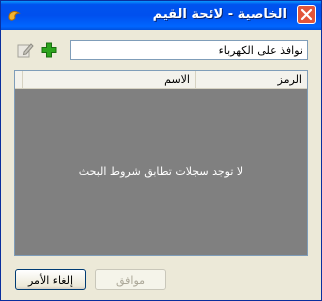  What do you see at coordinates (161, 171) in the screenshot?
I see `empty-results-message: لا توجد سجلات تطابق شروط البحث` at bounding box center [161, 171].